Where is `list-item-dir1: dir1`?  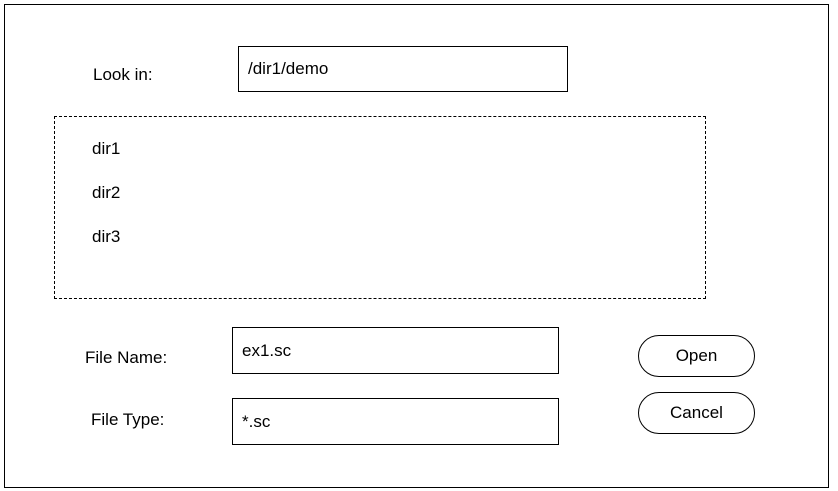 list-item-dir1: dir1 is located at coordinates (106, 149).